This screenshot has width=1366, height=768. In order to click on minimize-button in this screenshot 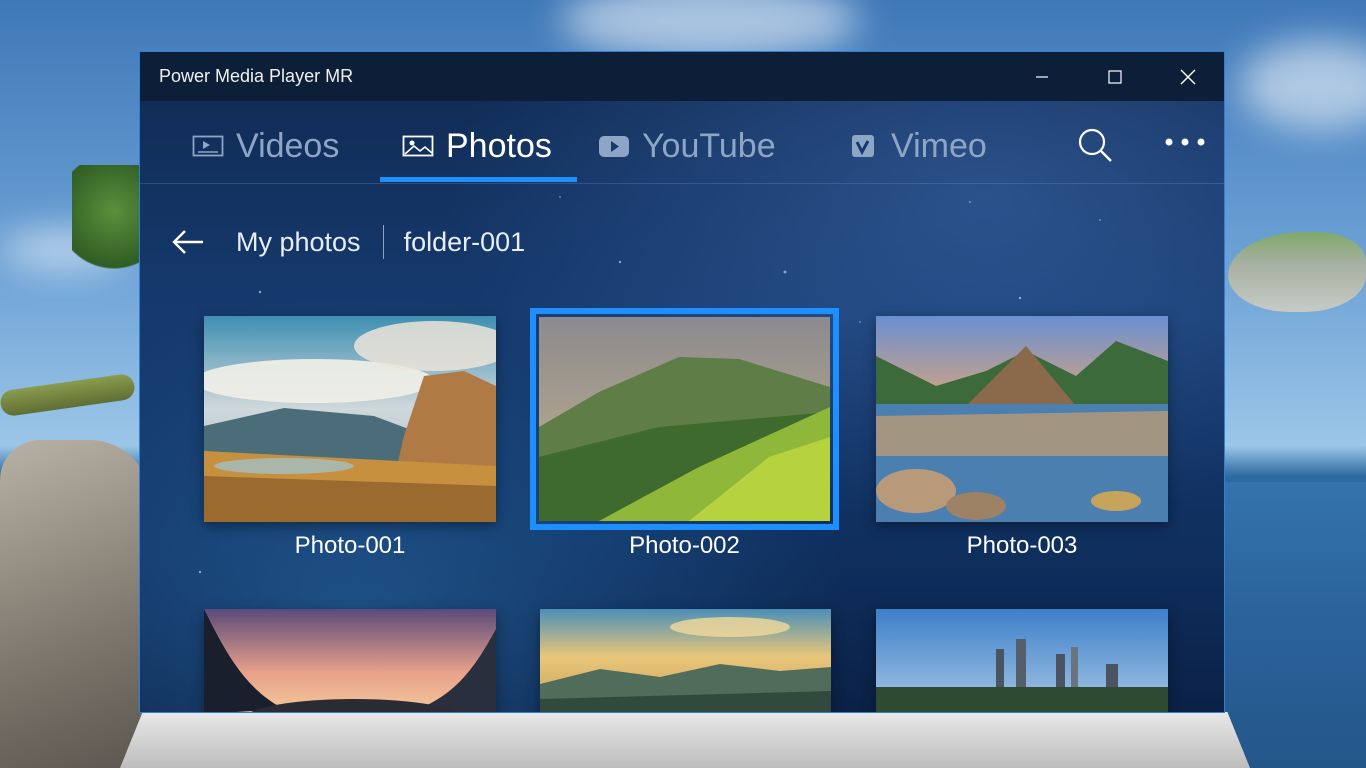, I will do `click(1041, 76)`.